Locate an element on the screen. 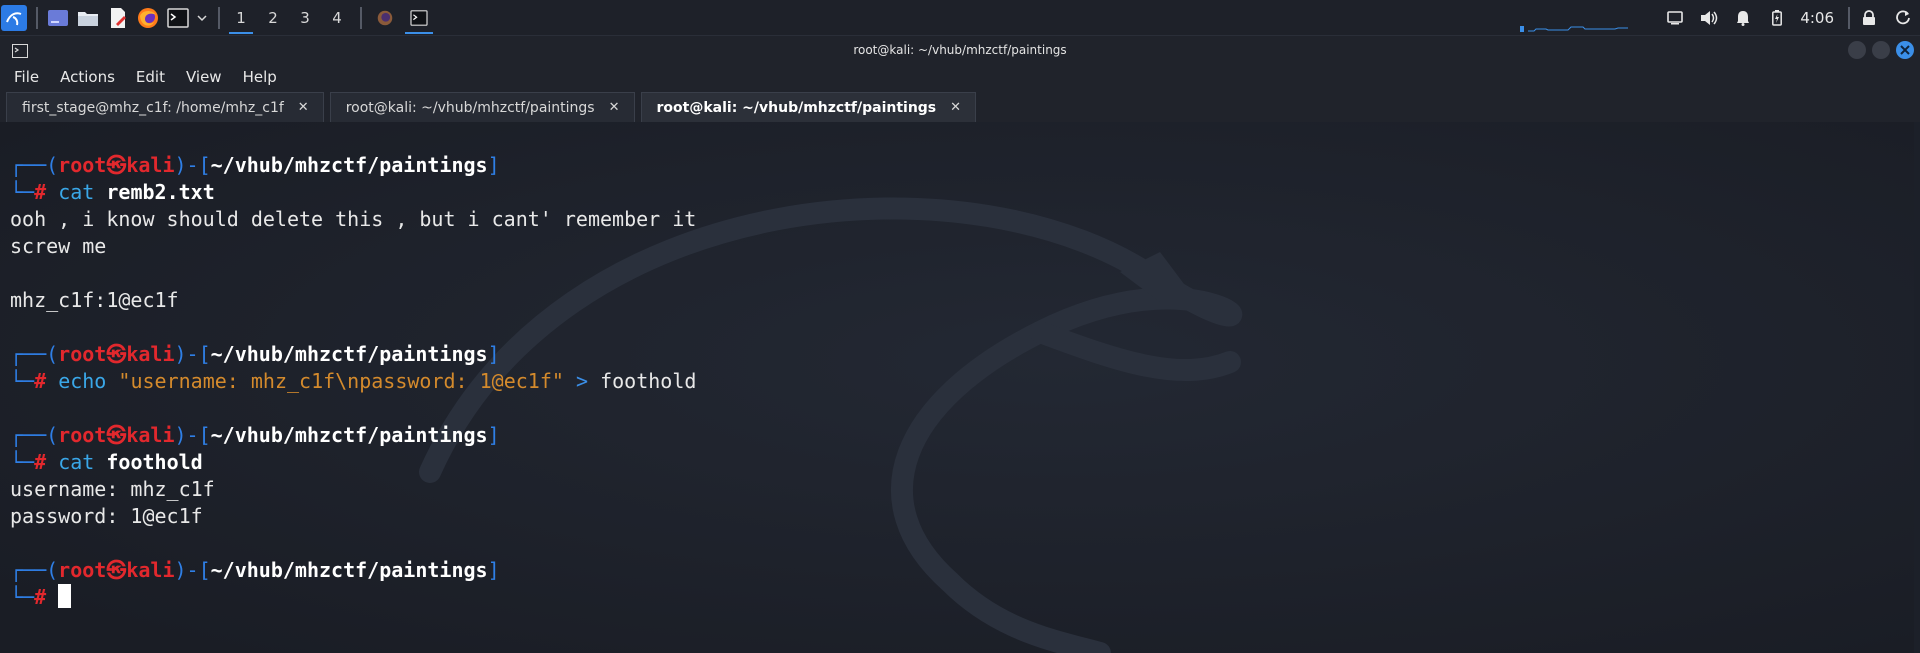 This screenshot has width=1920, height=653. tab-root-kali-1: root@kali: ~/vhub/mhzctf/paintings ✕ is located at coordinates (482, 107).